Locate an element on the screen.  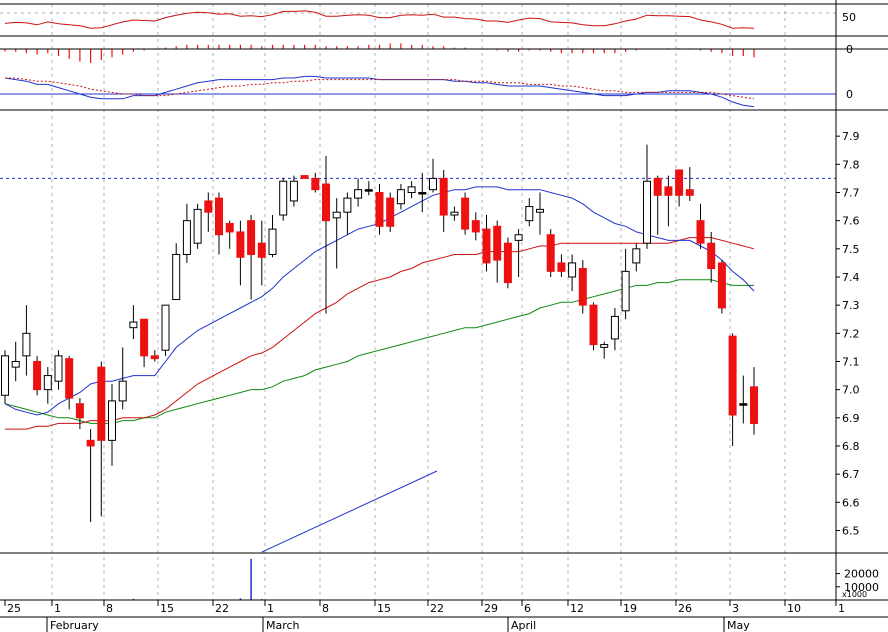
price-tick-label: 7.3 is located at coordinates (851, 305).